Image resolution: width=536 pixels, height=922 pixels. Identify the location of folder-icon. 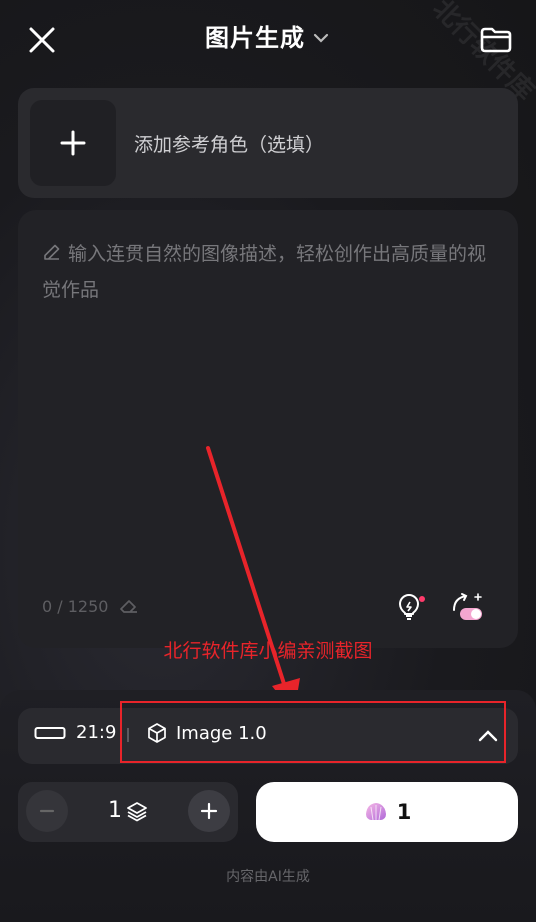
(496, 40).